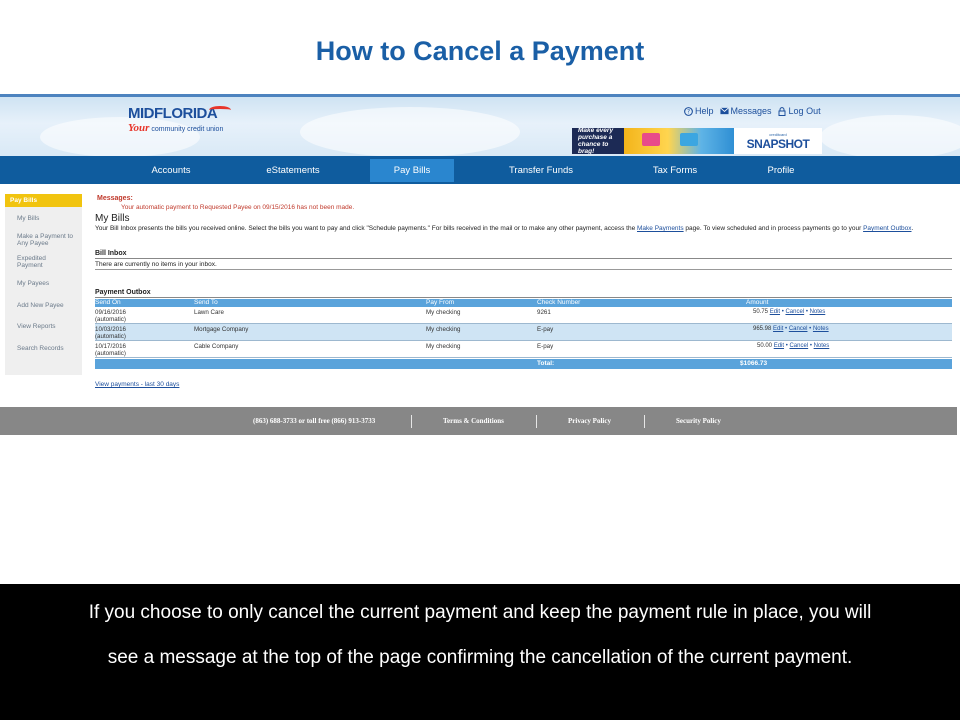  Describe the element at coordinates (754, 363) in the screenshot. I see `total-value: $1066.73` at that location.